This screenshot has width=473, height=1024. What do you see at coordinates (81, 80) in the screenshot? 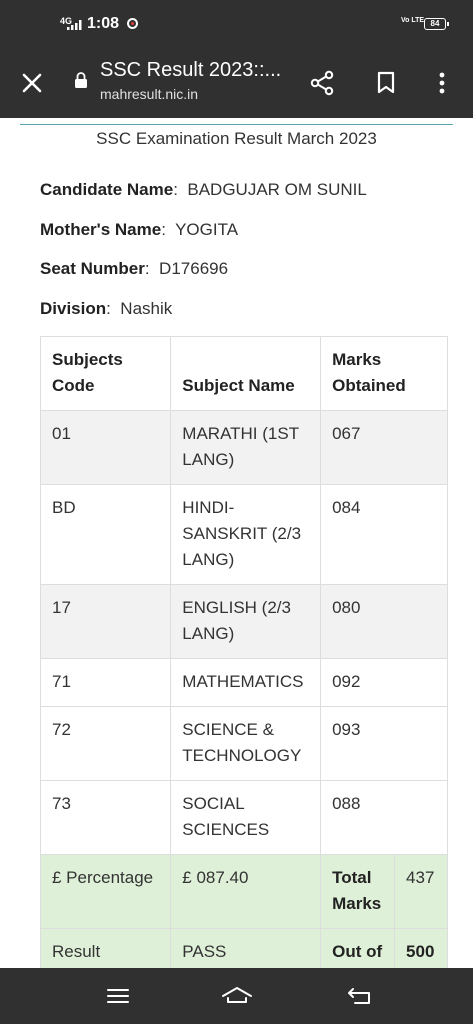
I see `lock-icon` at bounding box center [81, 80].